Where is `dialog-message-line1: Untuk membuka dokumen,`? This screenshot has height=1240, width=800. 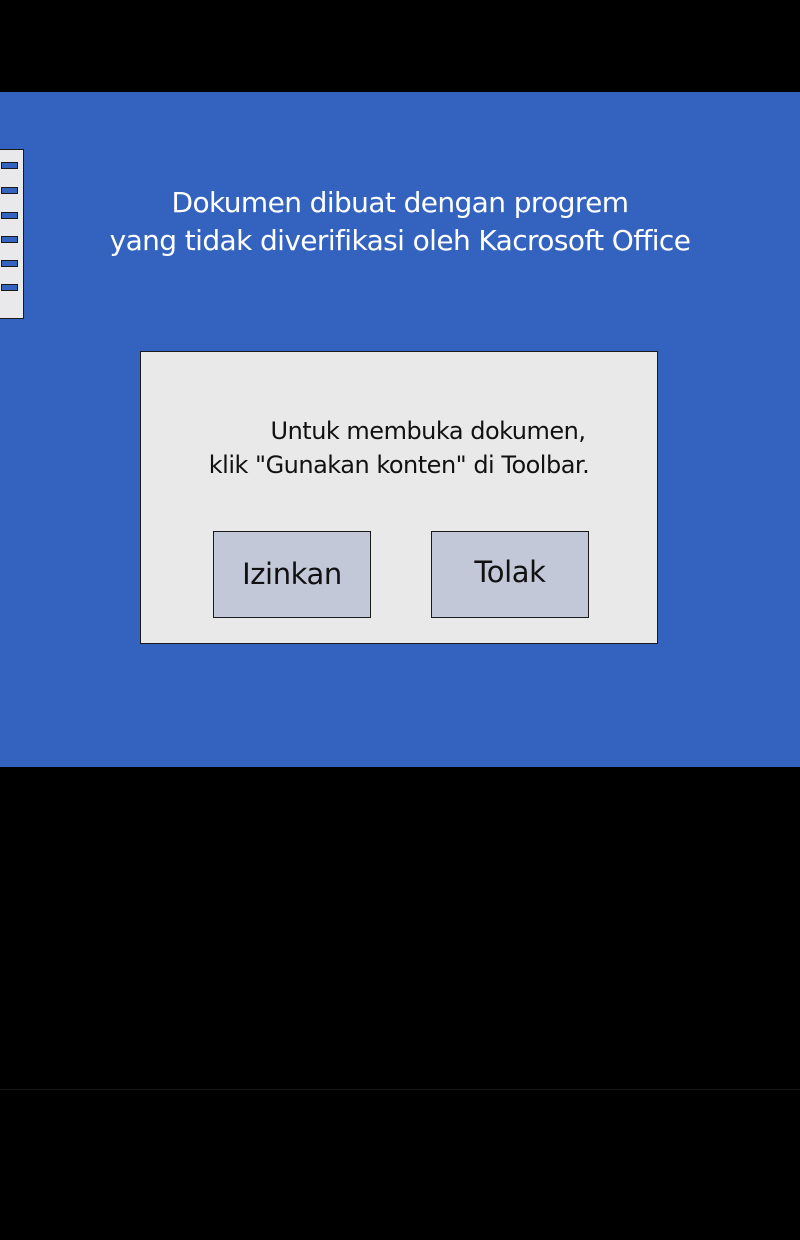 dialog-message-line1: Untuk membuka dokumen, is located at coordinates (428, 431).